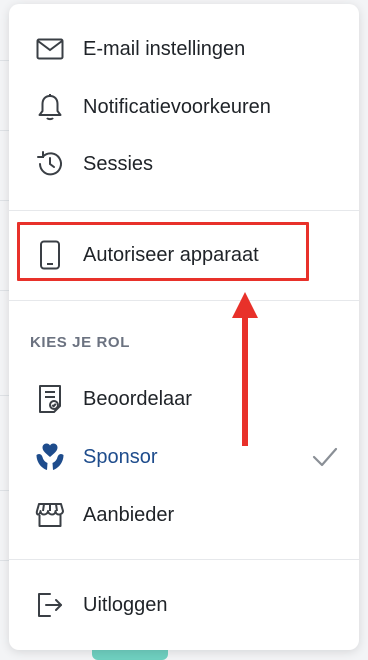 This screenshot has height=660, width=368. What do you see at coordinates (164, 48) in the screenshot?
I see `menu-item-label: E-mail instellingen` at bounding box center [164, 48].